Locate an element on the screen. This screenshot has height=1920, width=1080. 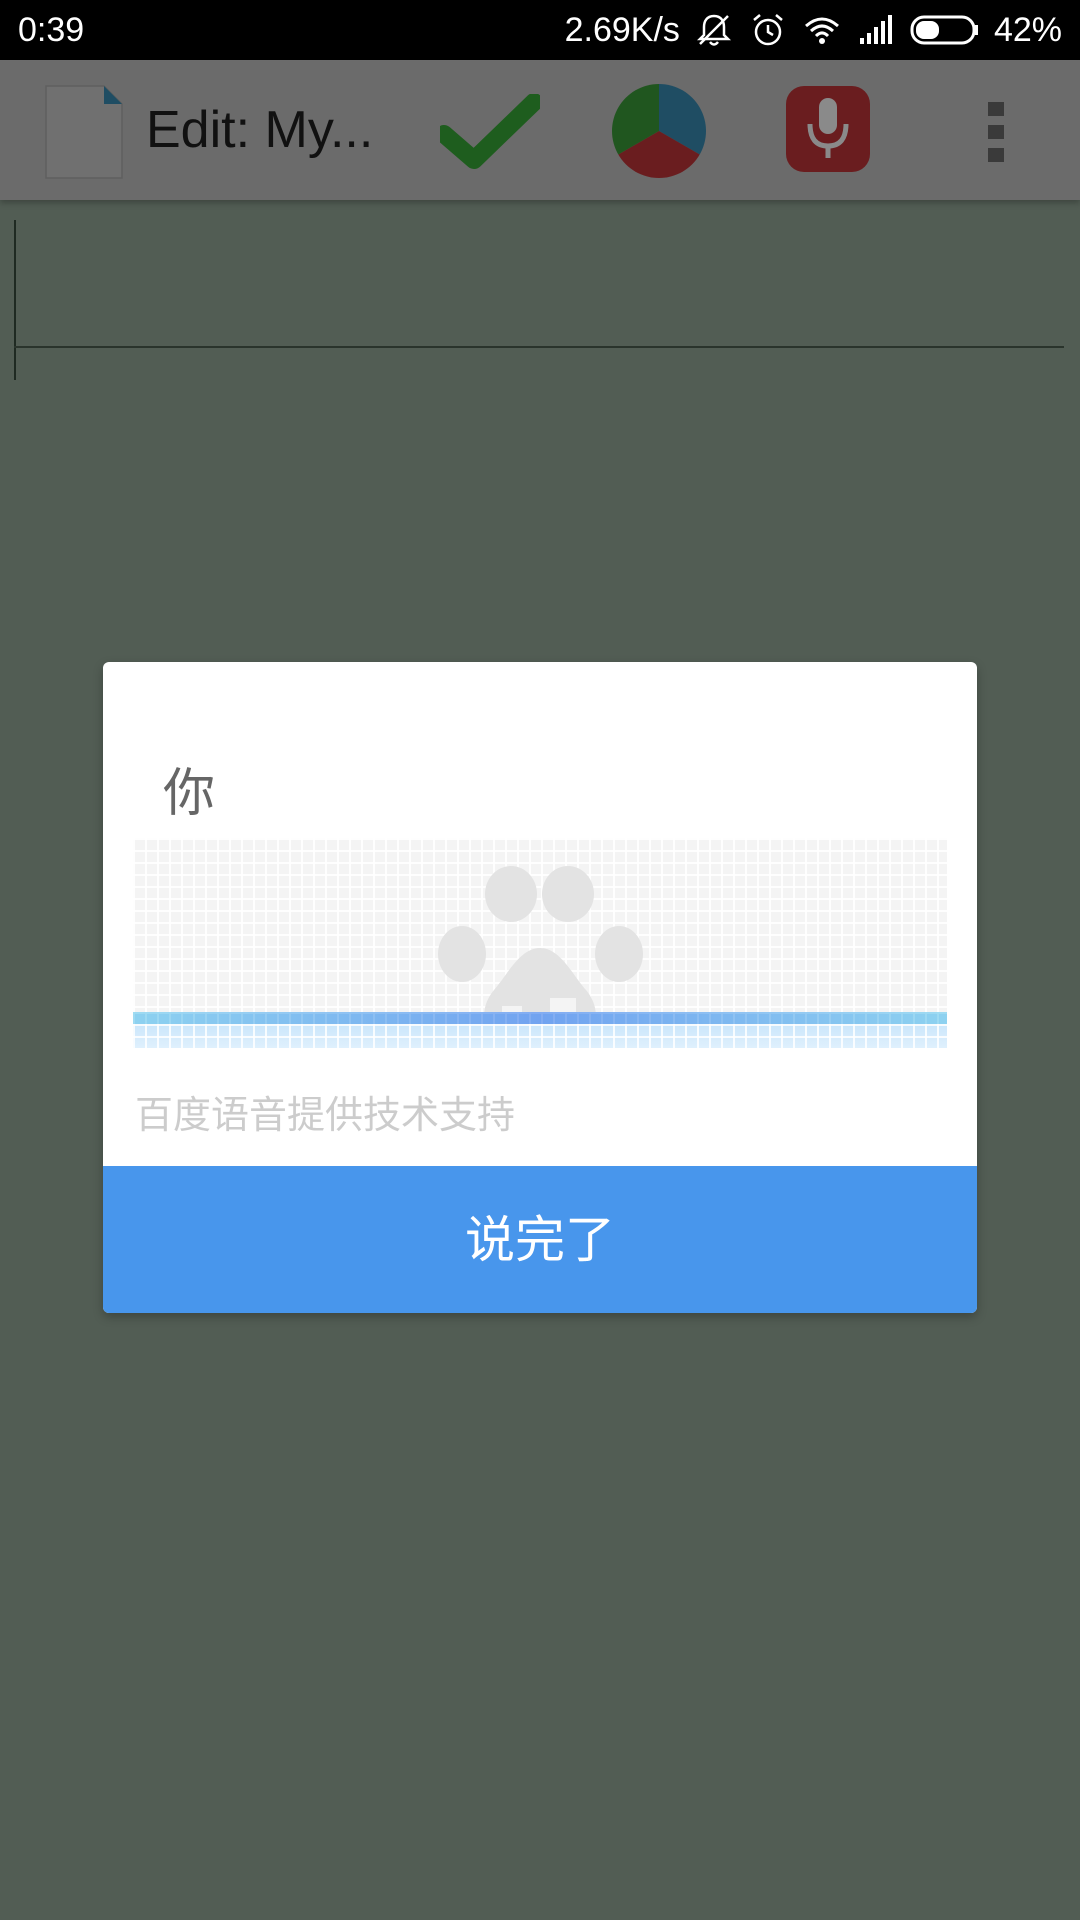
signal-icon is located at coordinates (875, 29).